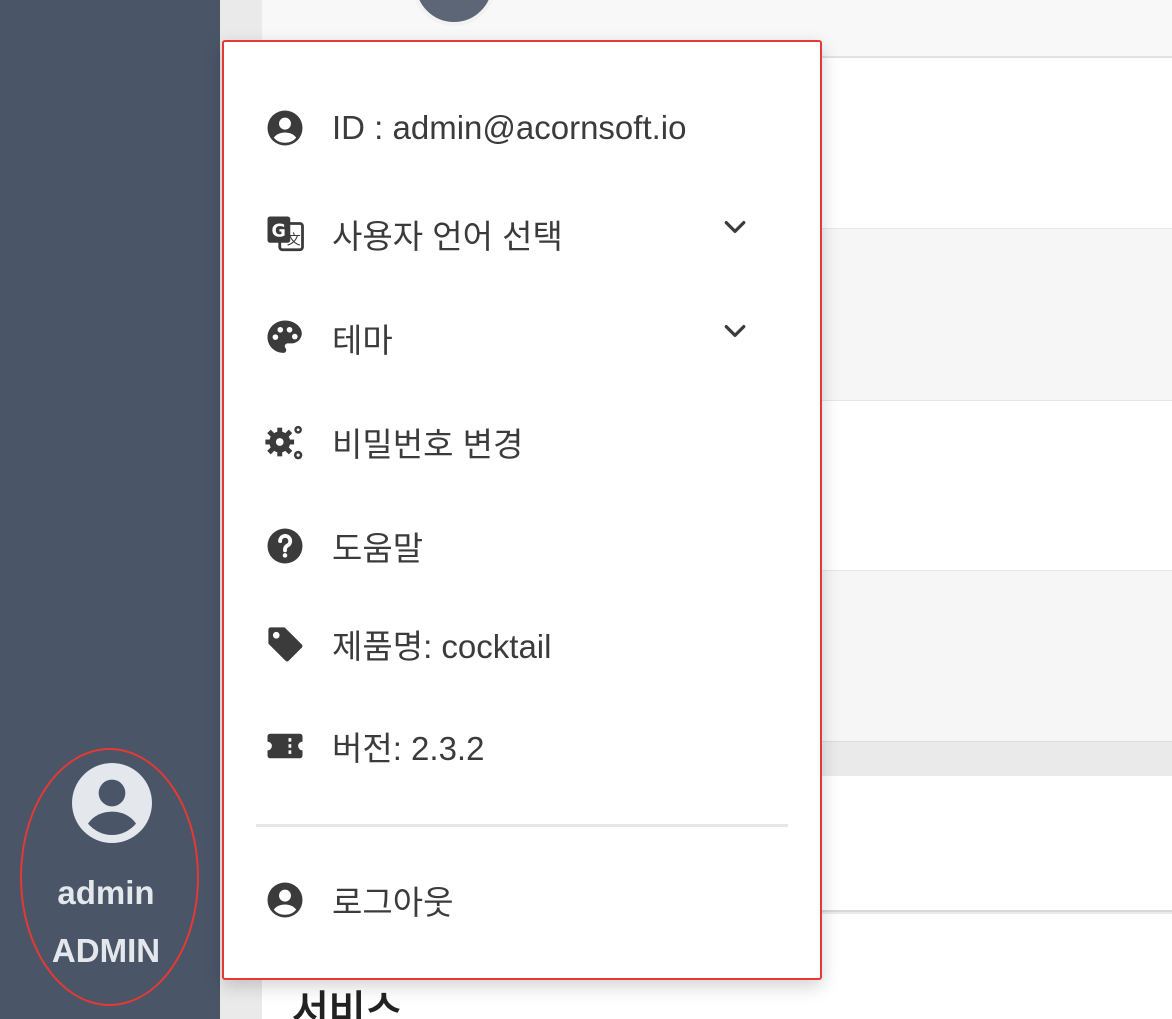 This screenshot has height=1019, width=1172. Describe the element at coordinates (287, 442) in the screenshot. I see `gears-icon` at that location.